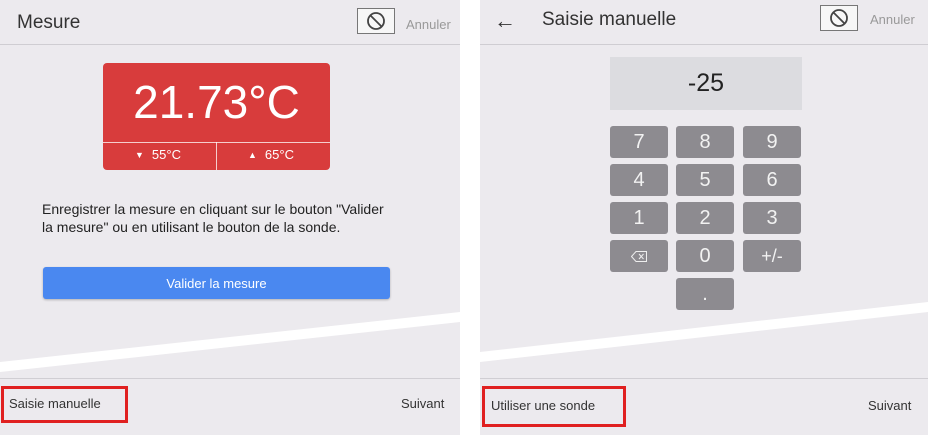  Describe the element at coordinates (216, 102) in the screenshot. I see `temperature-value: 21.73°C` at that location.